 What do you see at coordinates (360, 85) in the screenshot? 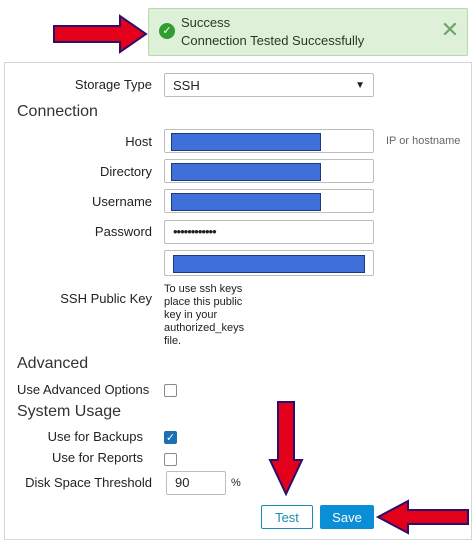
I see `chevron-down-icon: ▼` at bounding box center [360, 85].